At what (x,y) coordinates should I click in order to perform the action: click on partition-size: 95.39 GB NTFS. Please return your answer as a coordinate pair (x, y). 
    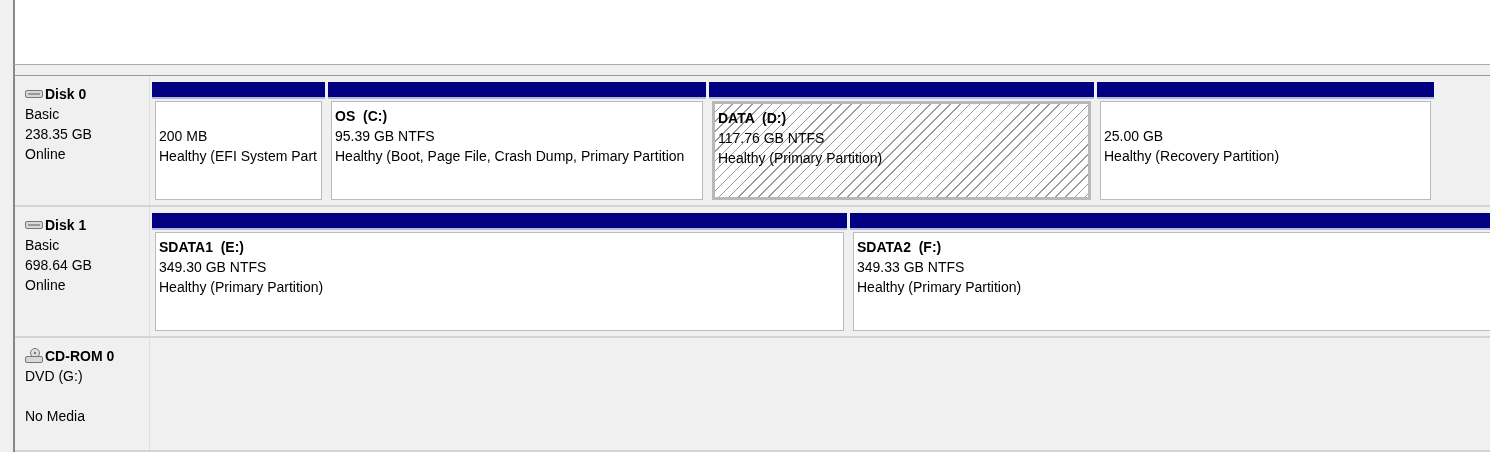
    Looking at the image, I should click on (385, 136).